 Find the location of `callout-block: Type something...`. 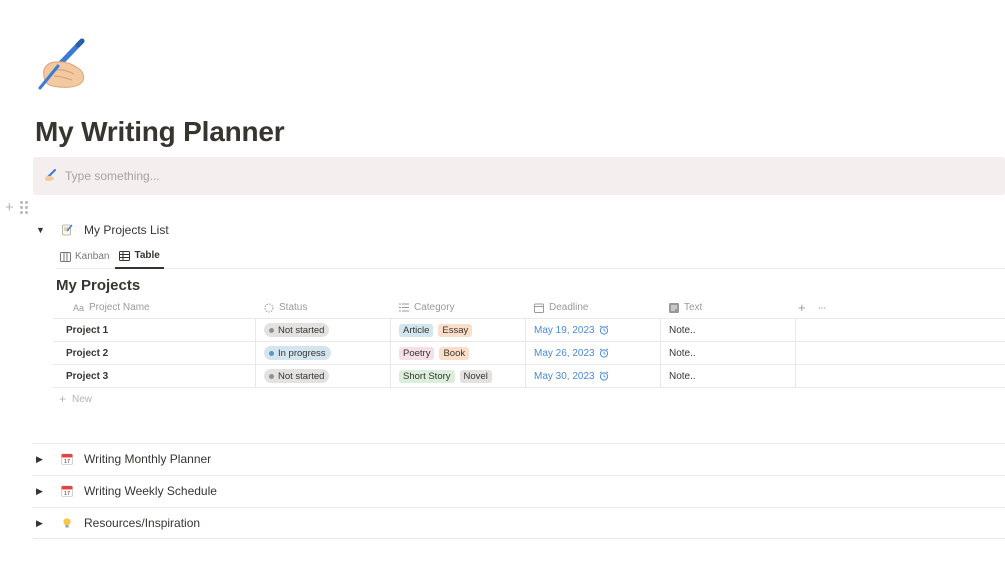

callout-block: Type something... is located at coordinates (519, 176).